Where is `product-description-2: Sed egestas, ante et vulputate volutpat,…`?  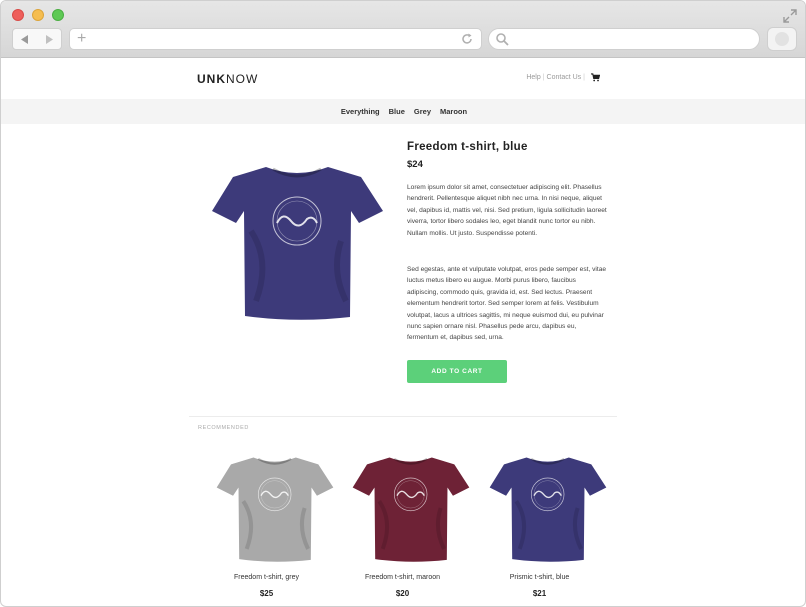
product-description-2: Sed egestas, ante et vulputate volutpat,… is located at coordinates (507, 304).